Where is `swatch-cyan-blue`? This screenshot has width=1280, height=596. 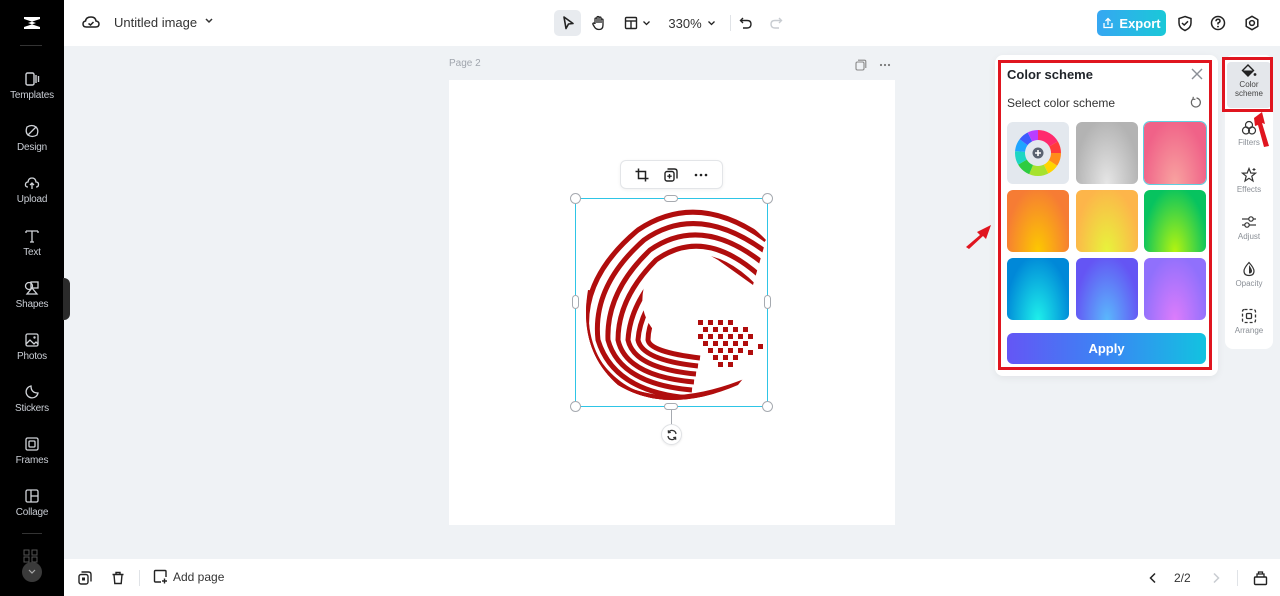 swatch-cyan-blue is located at coordinates (1038, 289).